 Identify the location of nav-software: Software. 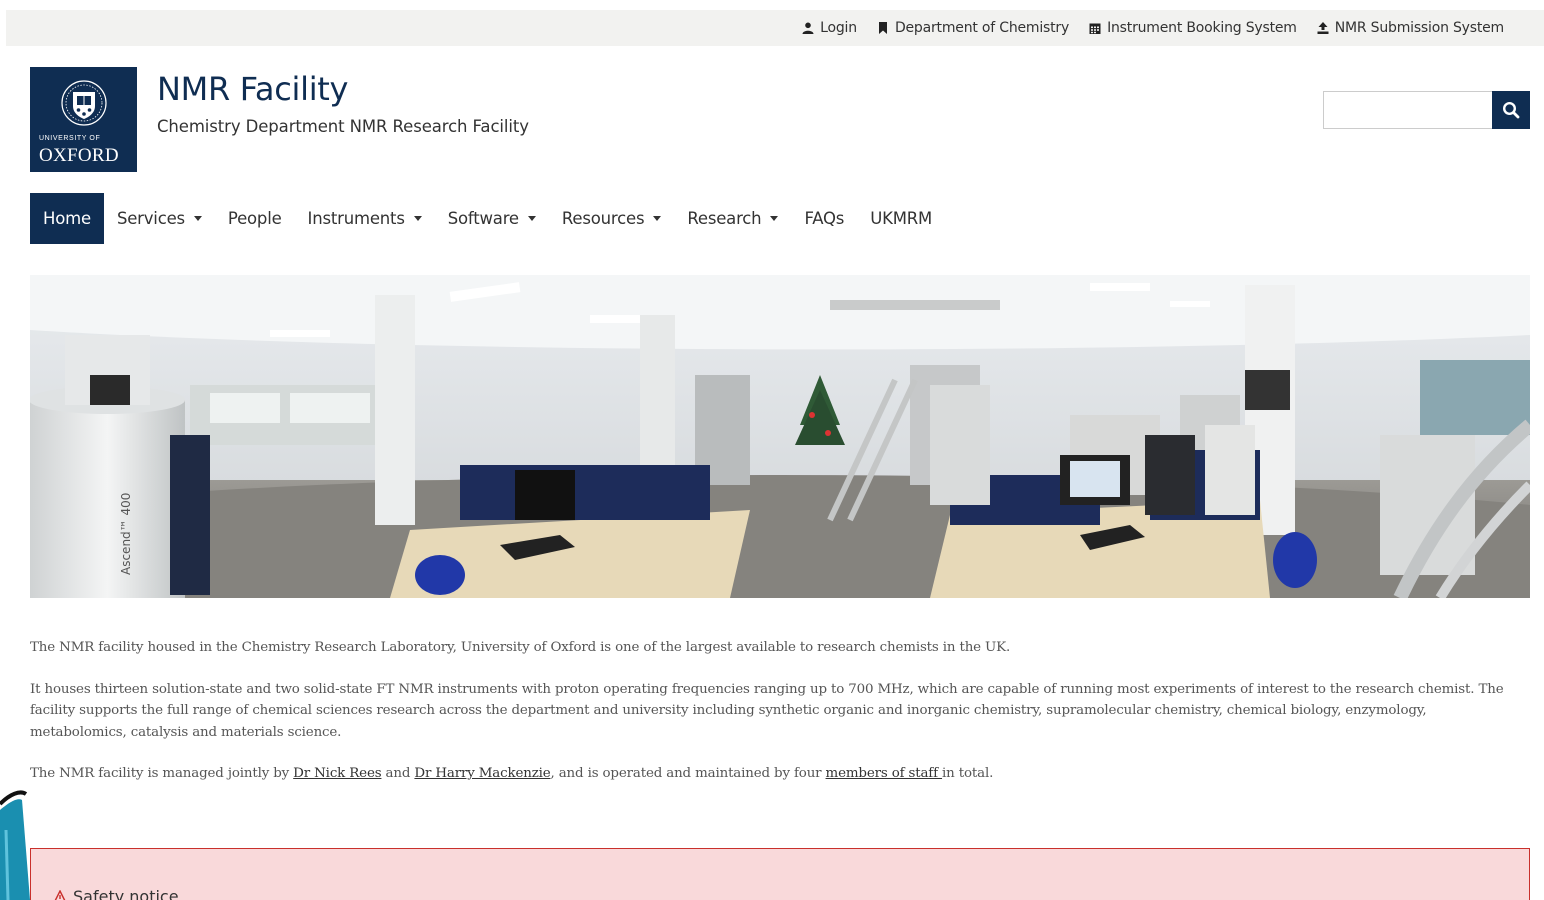
(492, 218).